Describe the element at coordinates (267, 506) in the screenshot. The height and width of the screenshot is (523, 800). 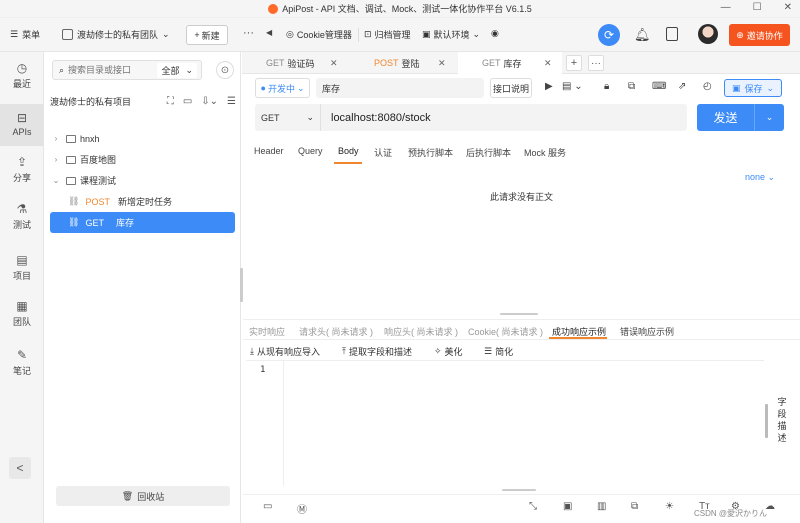
I see `layout-icon: ▭` at that location.